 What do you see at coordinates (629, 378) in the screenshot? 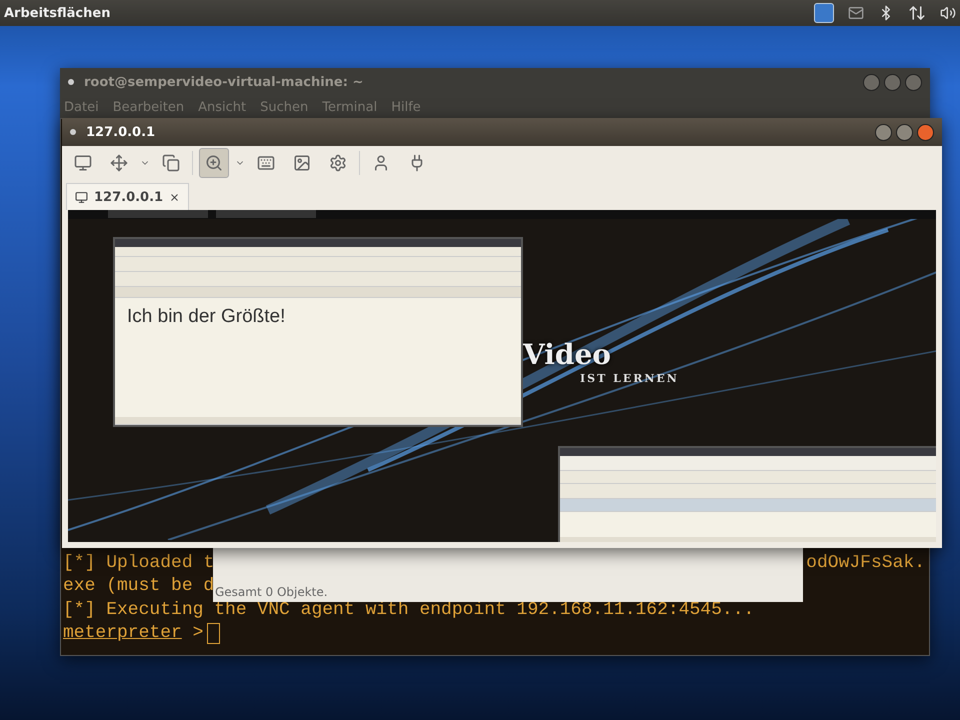
I see `logo-tagline: IST LERNEN` at bounding box center [629, 378].